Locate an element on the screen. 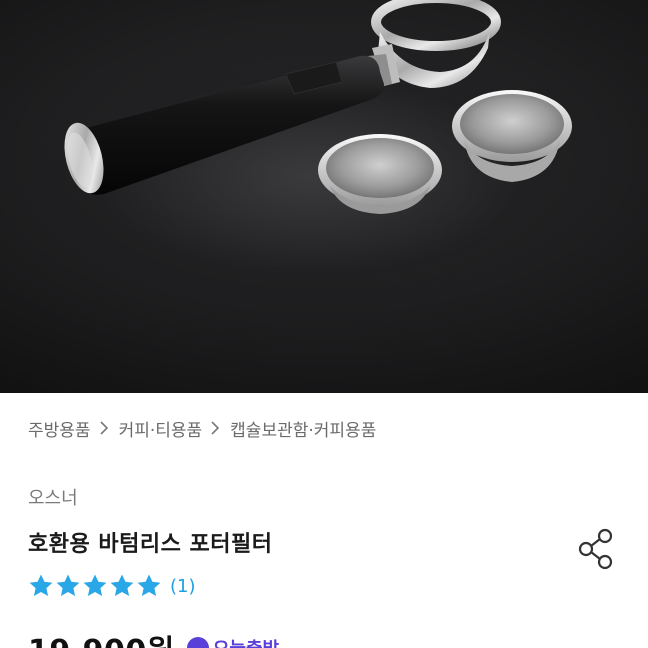  share-icon is located at coordinates (595, 549).